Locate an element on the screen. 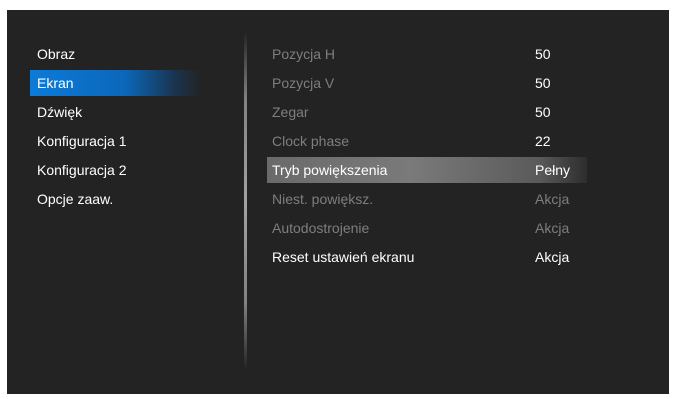 This screenshot has width=676, height=399. setting-label: Niest. powiększ. is located at coordinates (323, 199).